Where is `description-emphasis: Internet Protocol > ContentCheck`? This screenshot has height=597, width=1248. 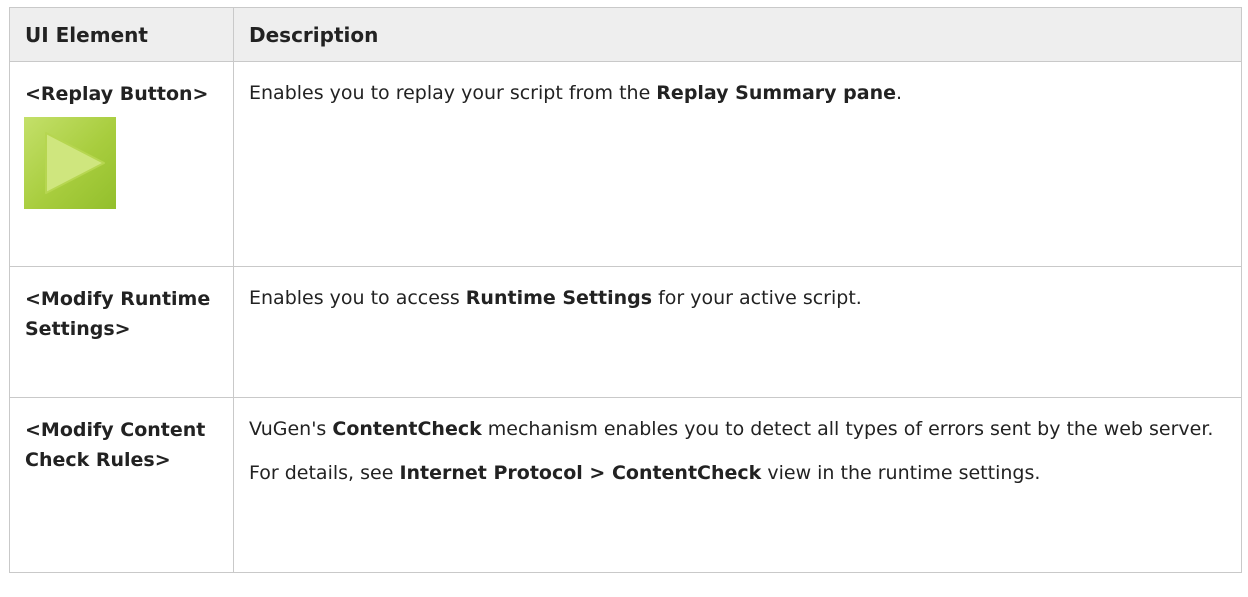
description-emphasis: Internet Protocol > ContentCheck is located at coordinates (580, 473).